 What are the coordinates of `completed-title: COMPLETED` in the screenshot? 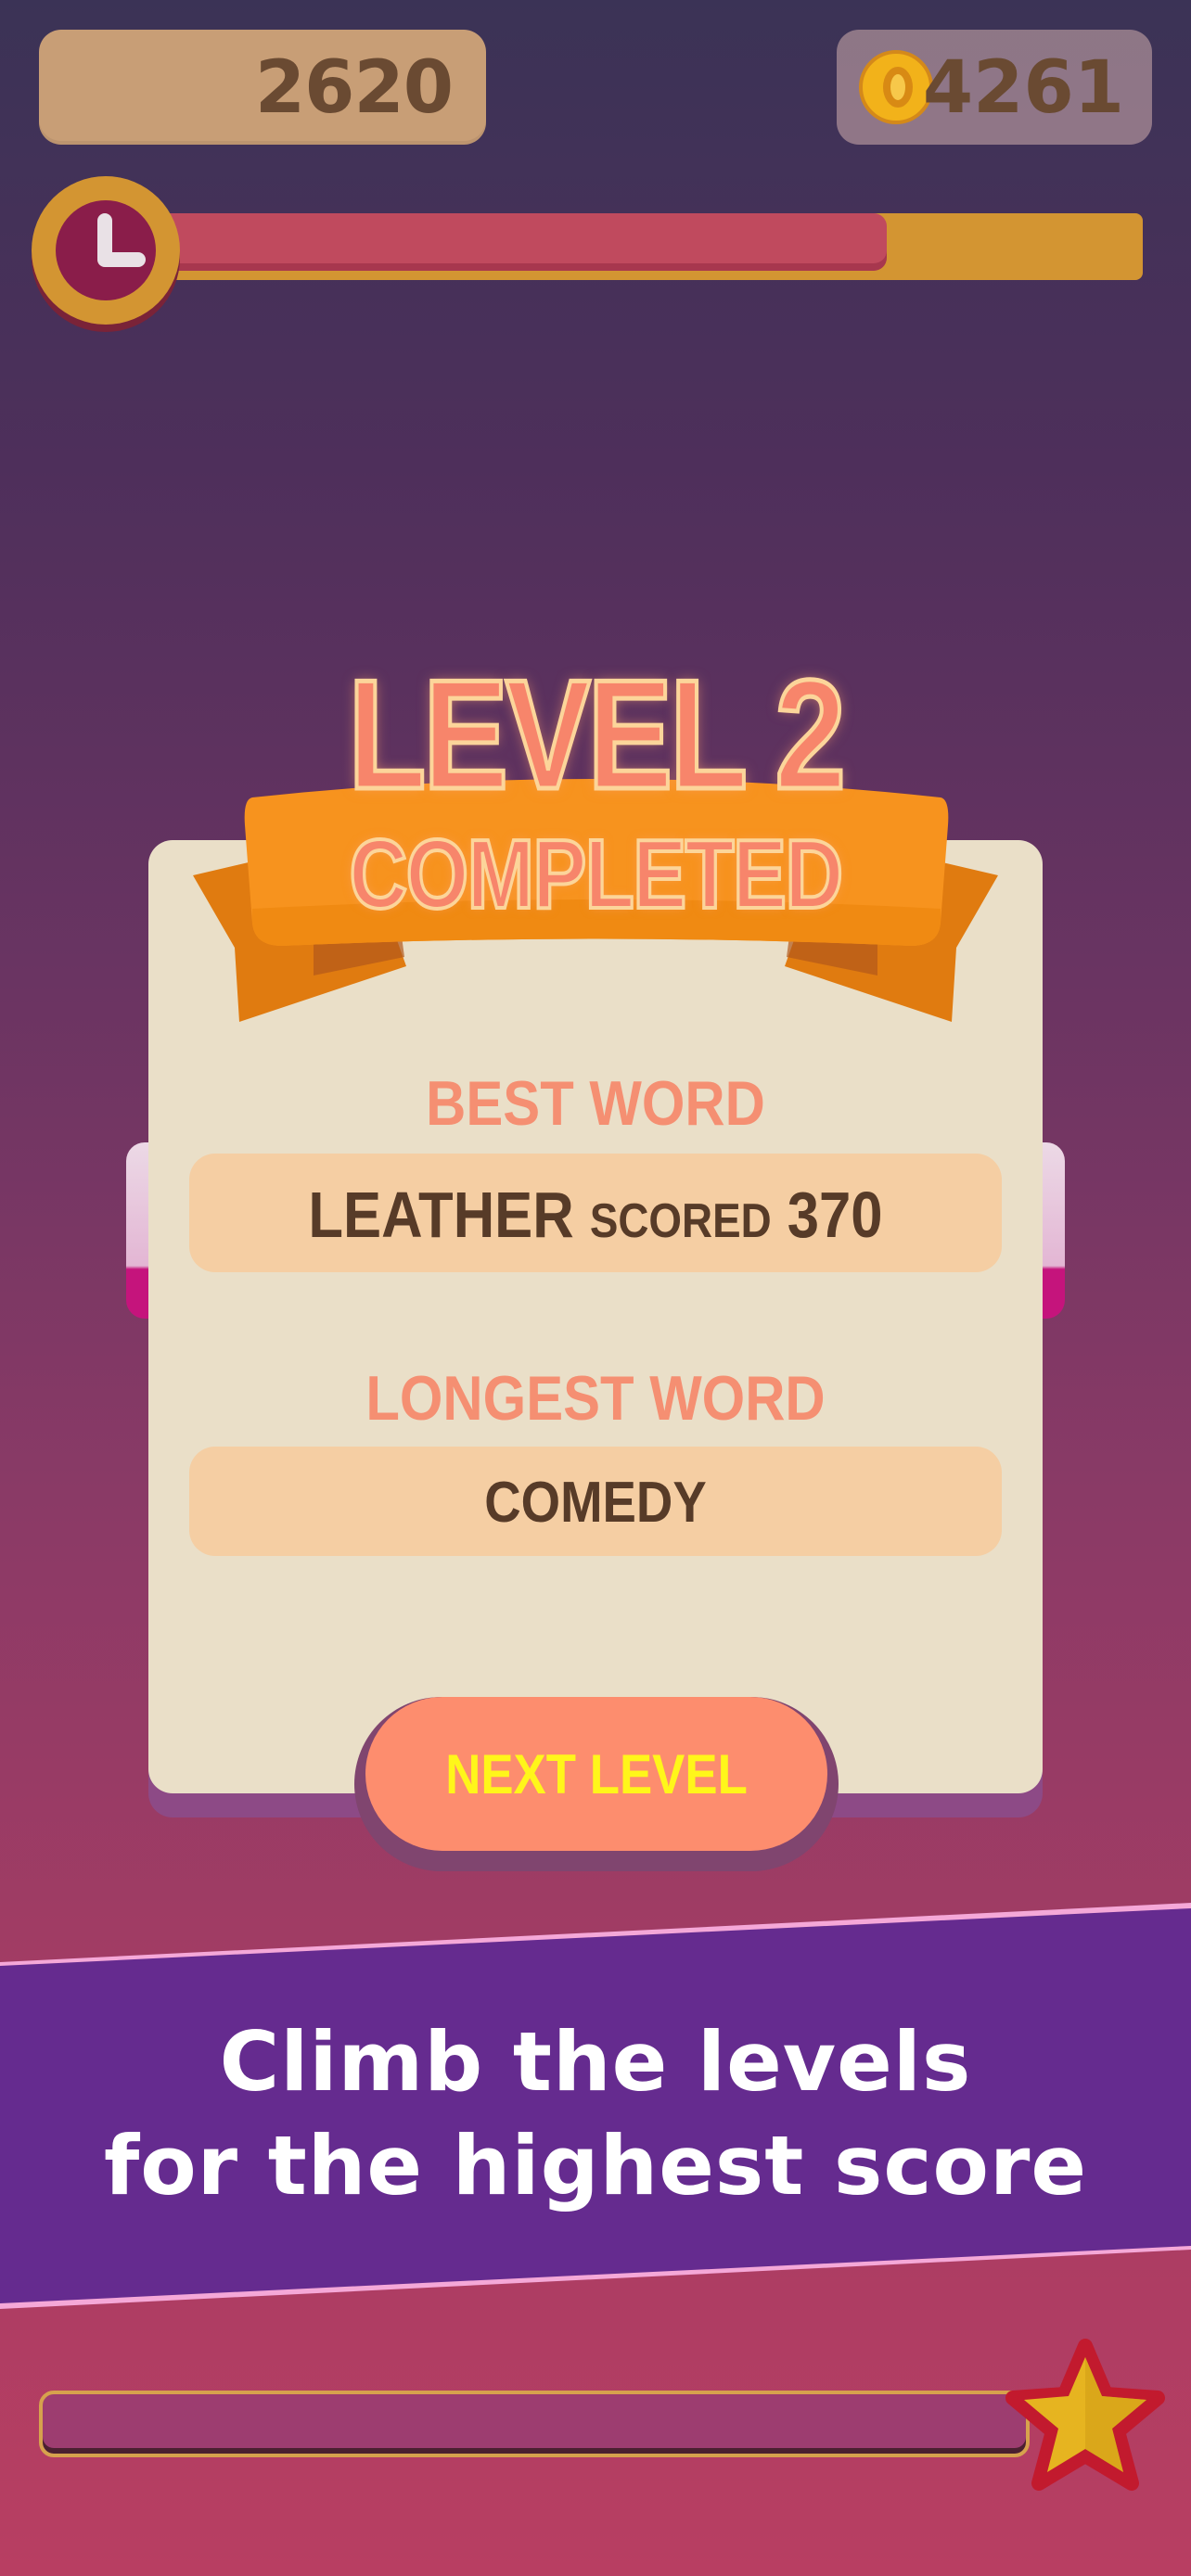 It's located at (597, 874).